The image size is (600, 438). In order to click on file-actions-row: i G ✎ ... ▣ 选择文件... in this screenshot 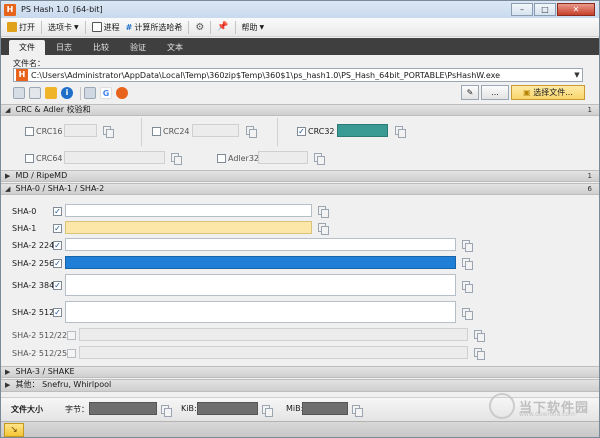, I will do `click(300, 93)`.